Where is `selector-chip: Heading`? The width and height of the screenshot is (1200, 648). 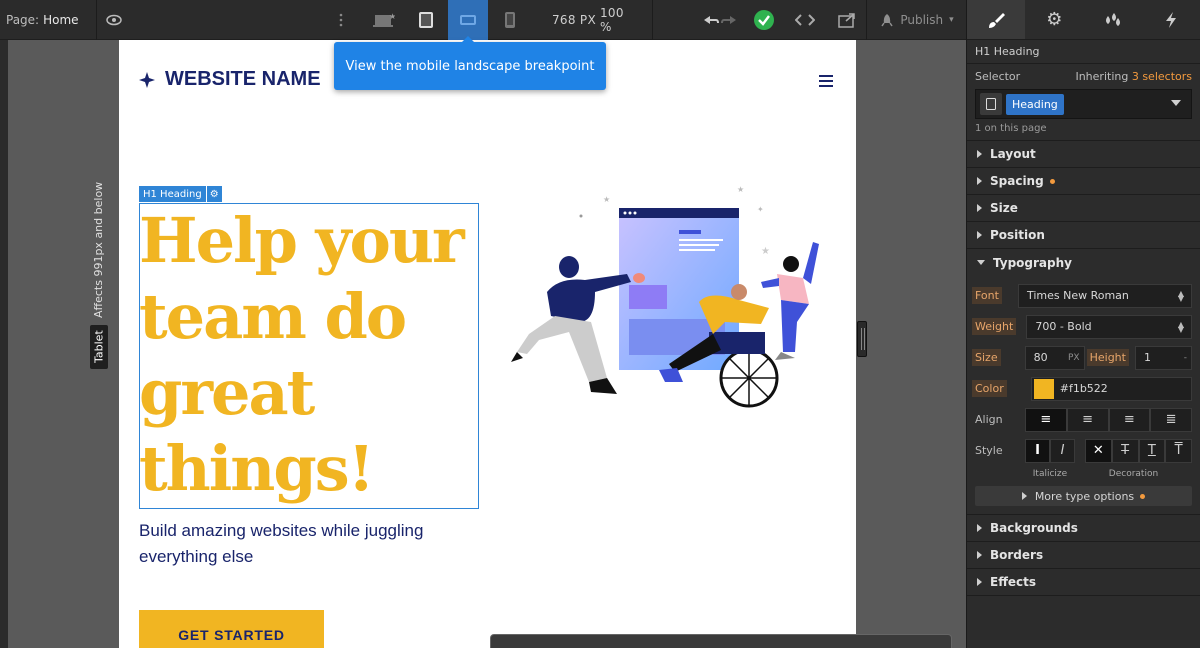
selector-chip: Heading is located at coordinates (1035, 104).